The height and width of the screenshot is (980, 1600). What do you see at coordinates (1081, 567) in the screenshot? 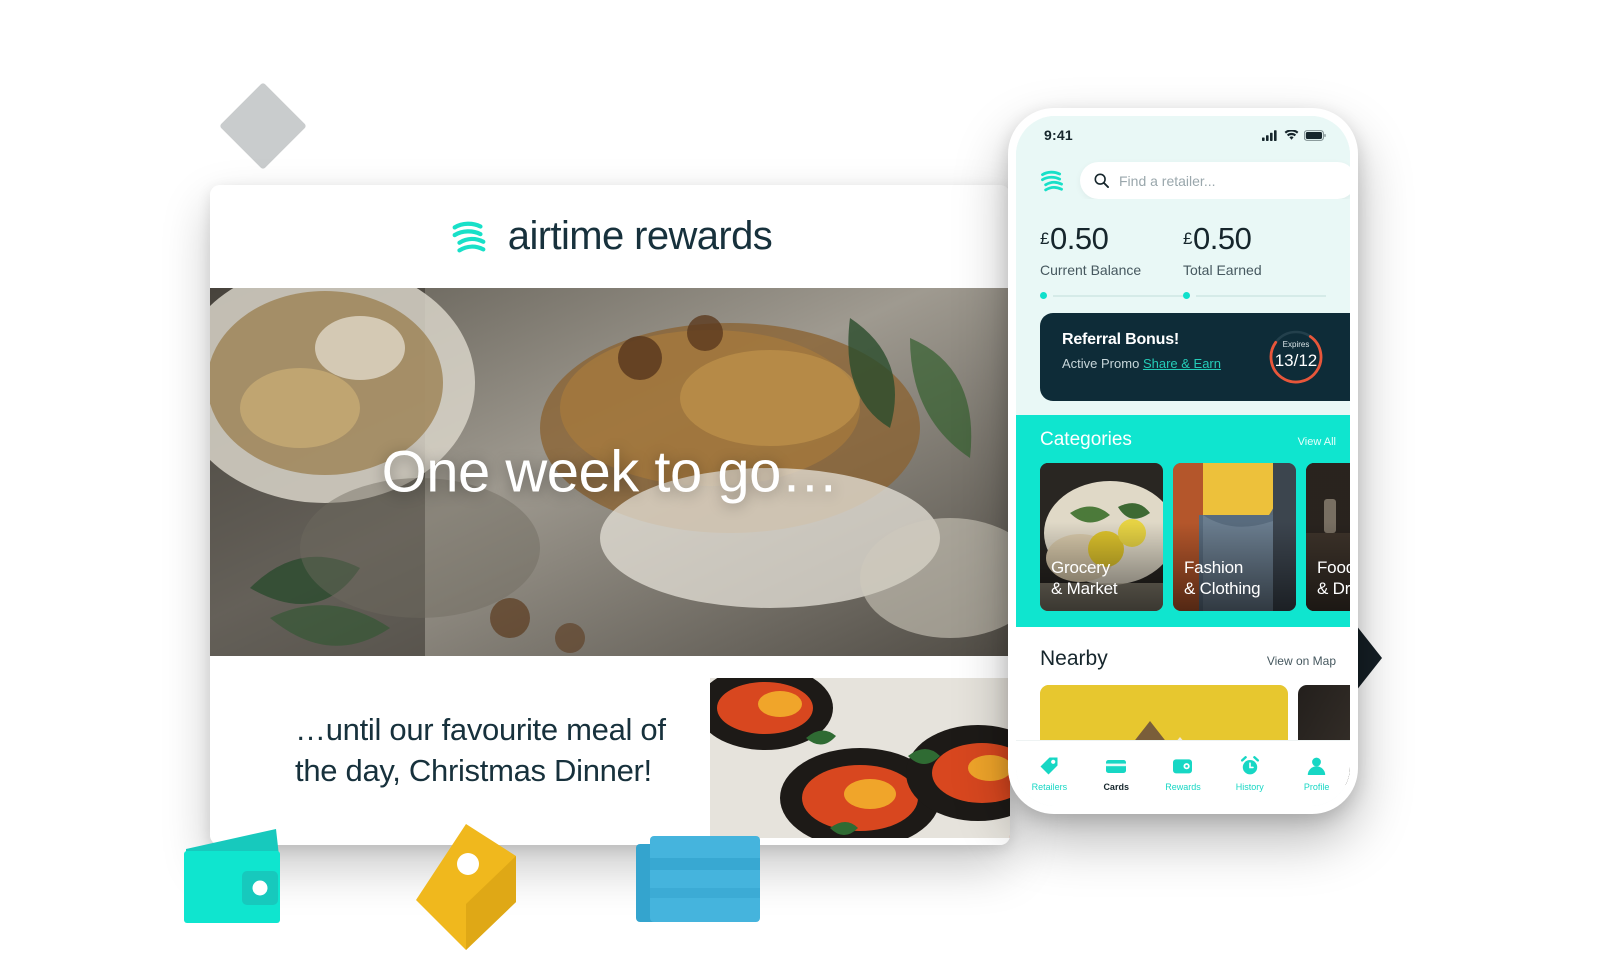
I see `category-name-line1: Grocery` at bounding box center [1081, 567].